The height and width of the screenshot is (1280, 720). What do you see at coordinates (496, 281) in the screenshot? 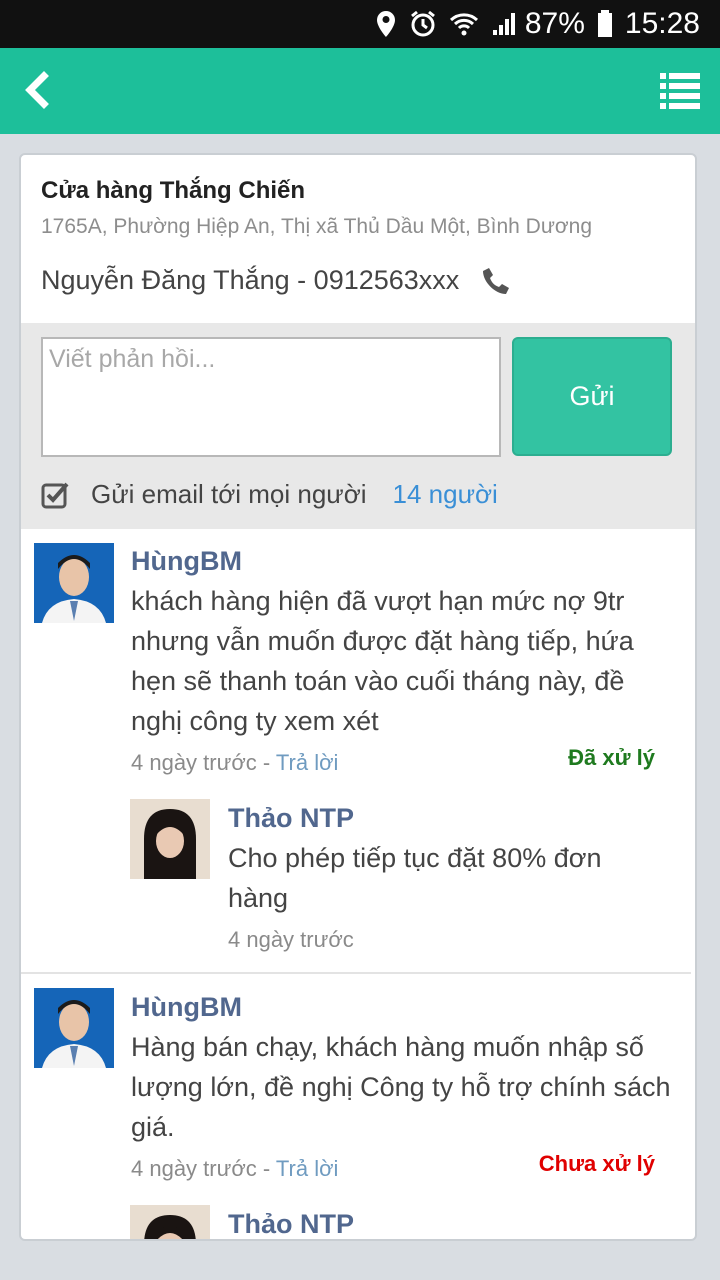
I see `phone-icon` at bounding box center [496, 281].